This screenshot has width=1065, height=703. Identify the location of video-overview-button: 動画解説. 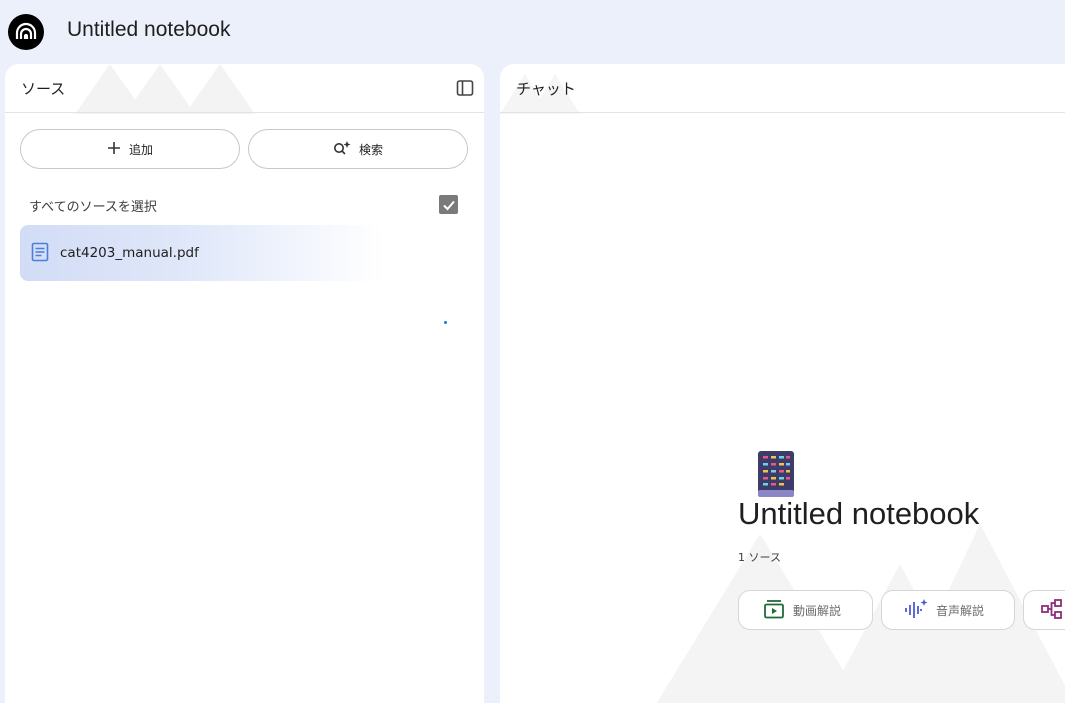
(805, 610).